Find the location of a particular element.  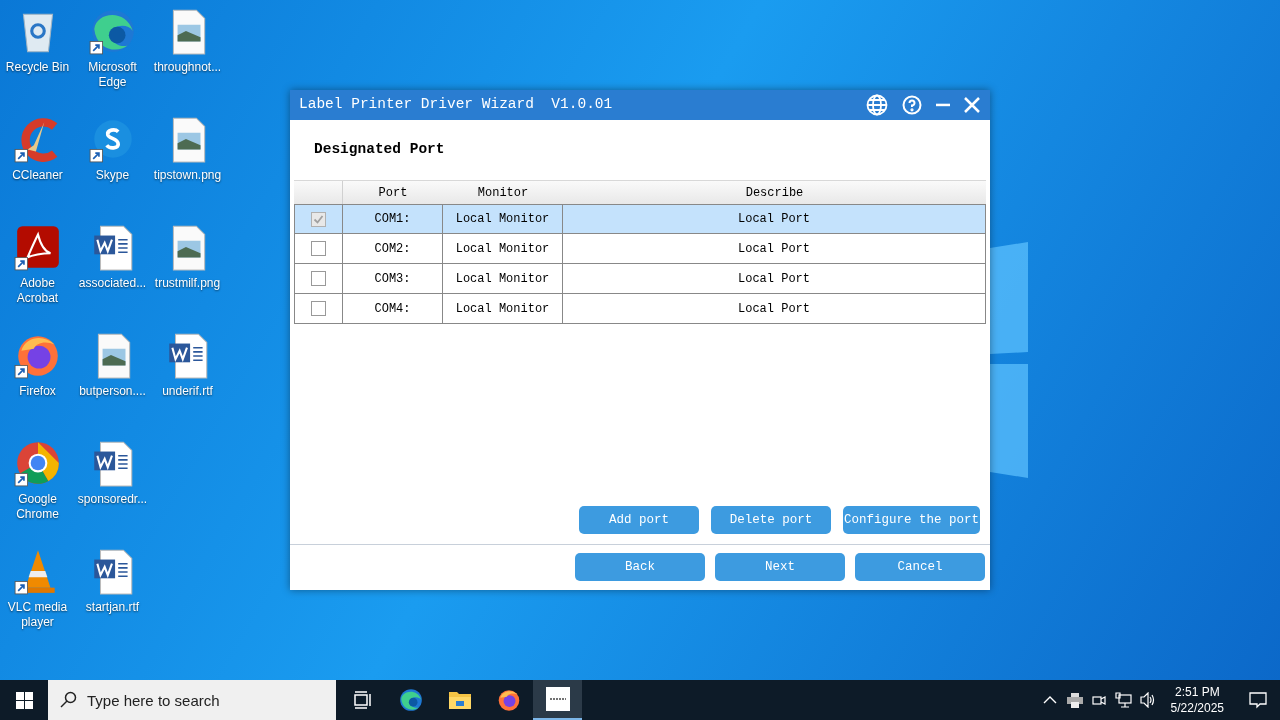

icon-label: Skype is located at coordinates (112, 175).